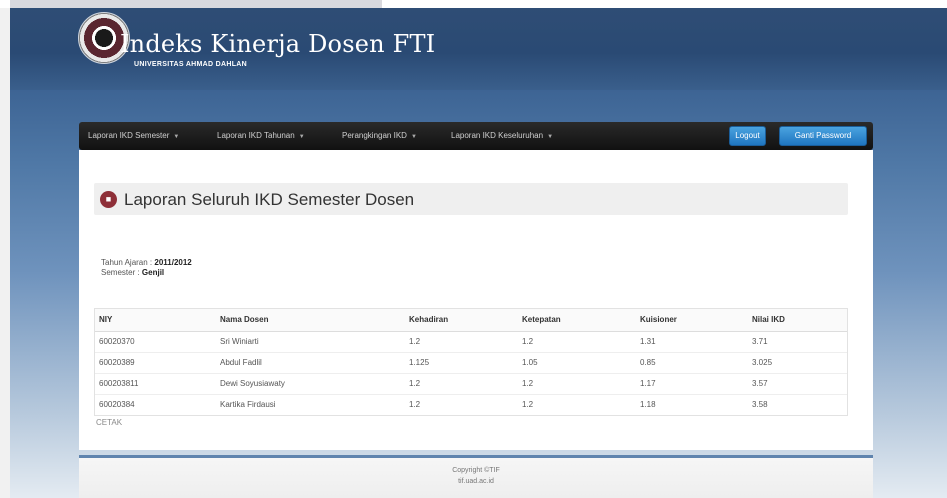 The height and width of the screenshot is (498, 947). Describe the element at coordinates (155, 404) in the screenshot. I see `cell-niy: 60020384` at that location.